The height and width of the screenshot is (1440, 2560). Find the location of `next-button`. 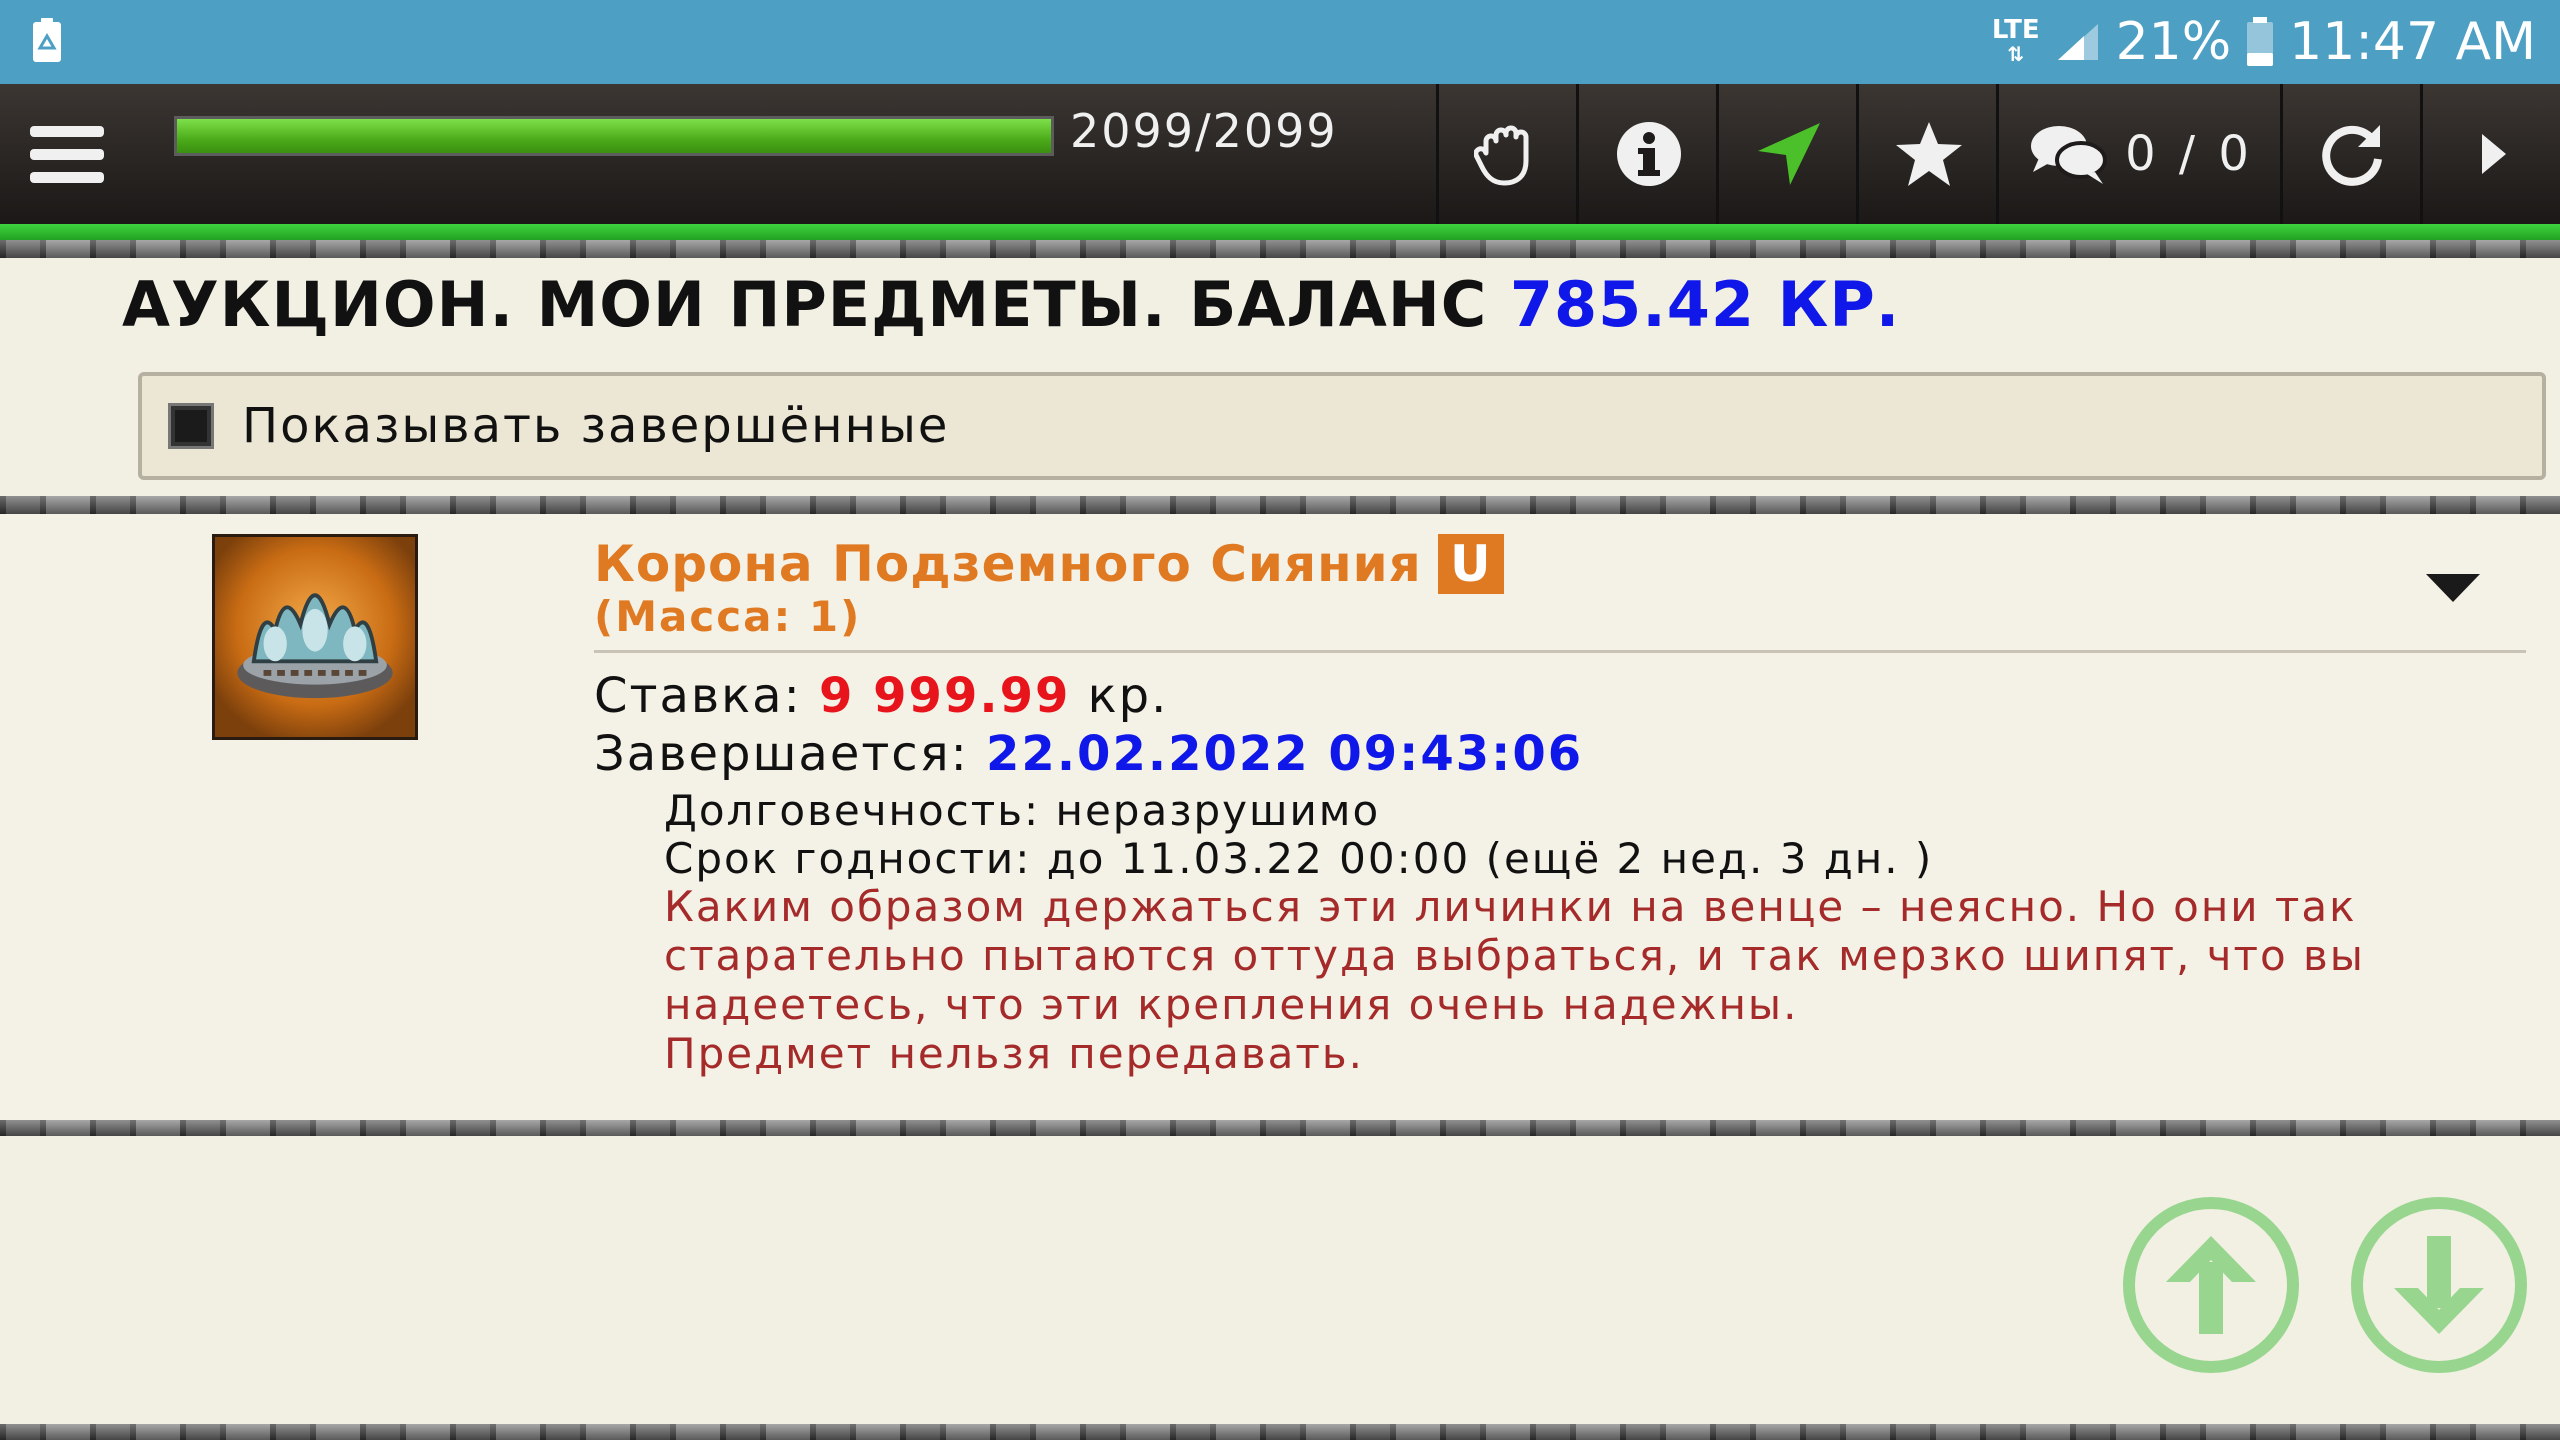

next-button is located at coordinates (2490, 154).